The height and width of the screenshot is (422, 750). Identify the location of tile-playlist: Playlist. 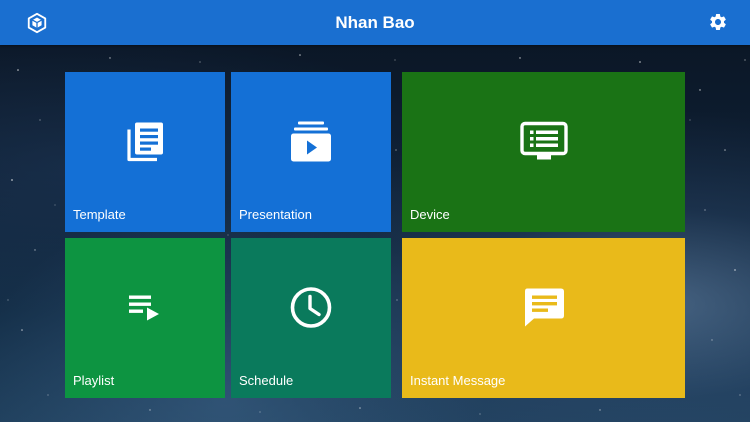
(145, 318).